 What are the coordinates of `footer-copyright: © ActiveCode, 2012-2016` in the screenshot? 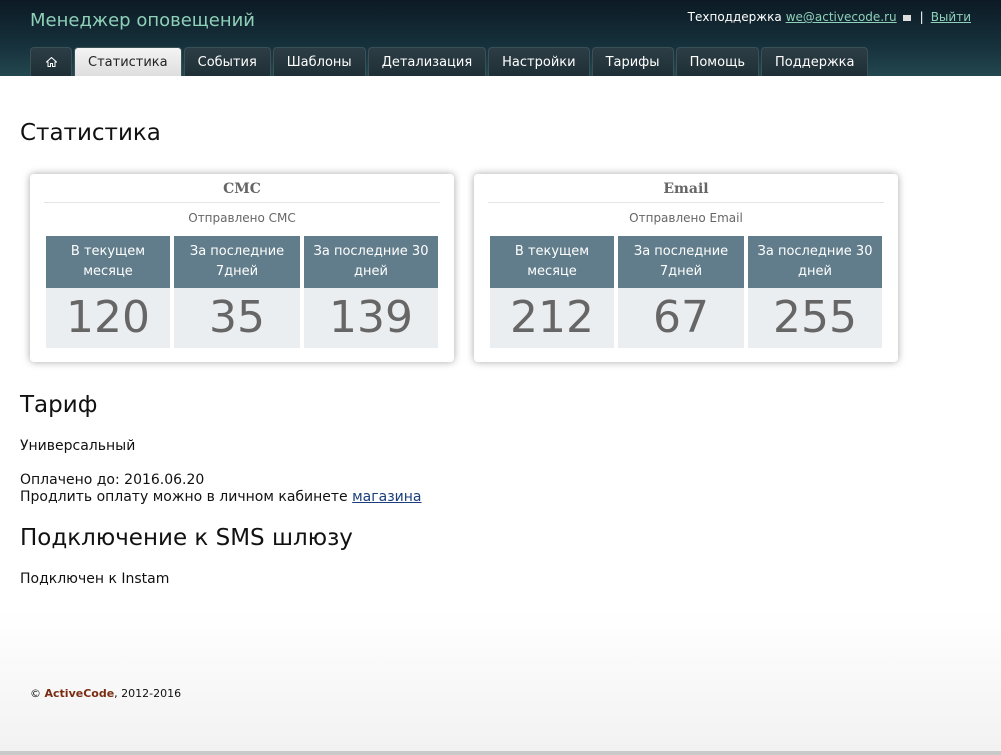 It's located at (105, 693).